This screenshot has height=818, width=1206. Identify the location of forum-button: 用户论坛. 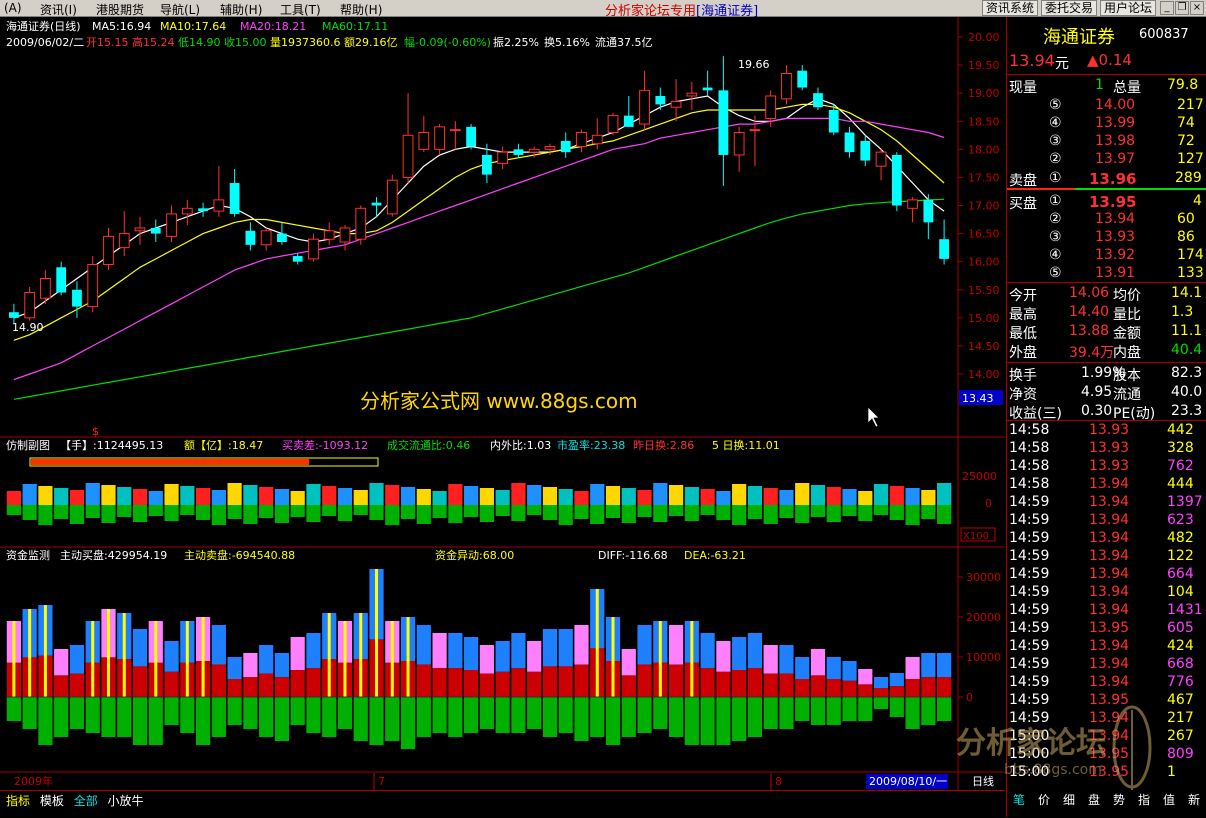
(1128, 8).